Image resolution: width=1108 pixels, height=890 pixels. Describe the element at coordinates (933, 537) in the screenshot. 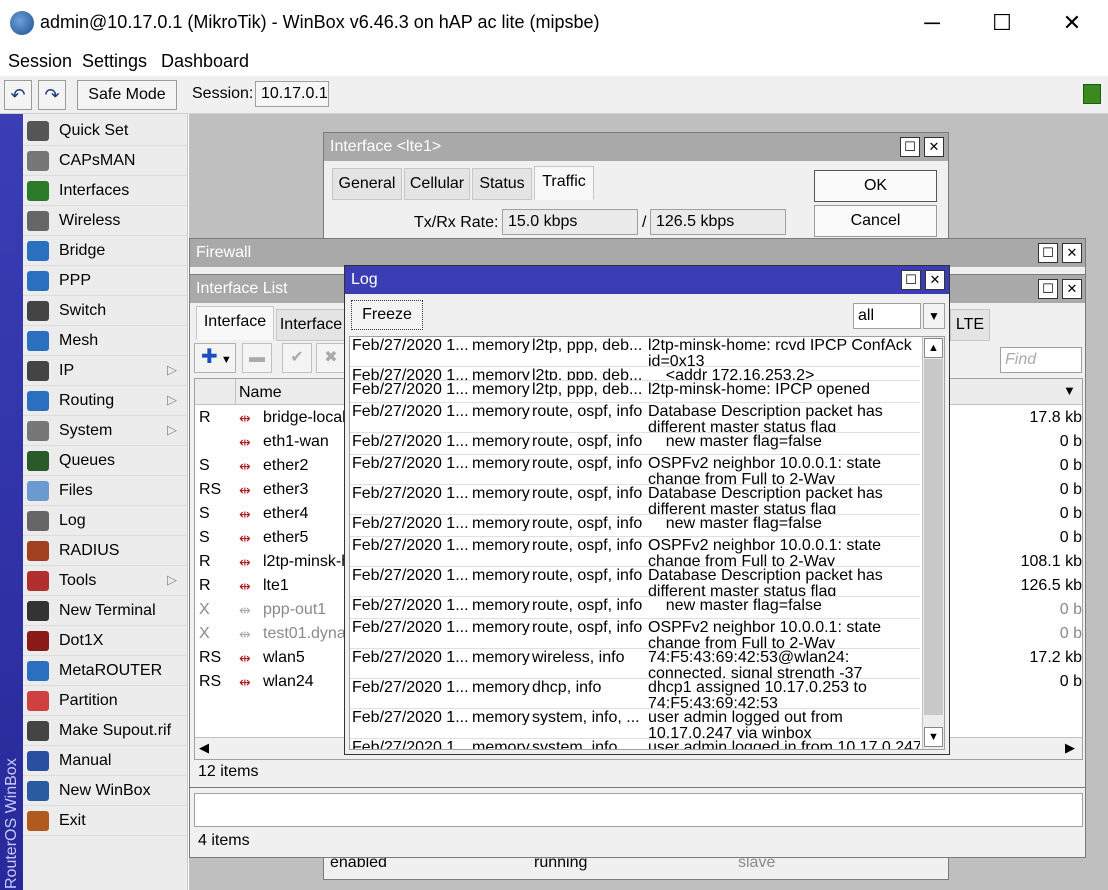

I see `scrollbar-thumb` at that location.